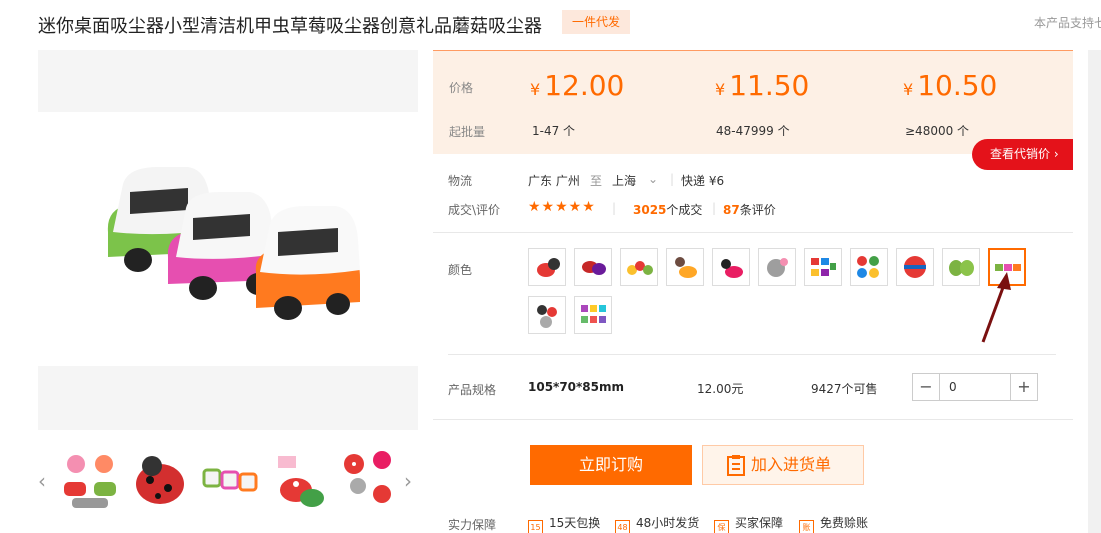 The height and width of the screenshot is (533, 1101). Describe the element at coordinates (411, 481) in the screenshot. I see `next-arrow-icon: ›` at that location.